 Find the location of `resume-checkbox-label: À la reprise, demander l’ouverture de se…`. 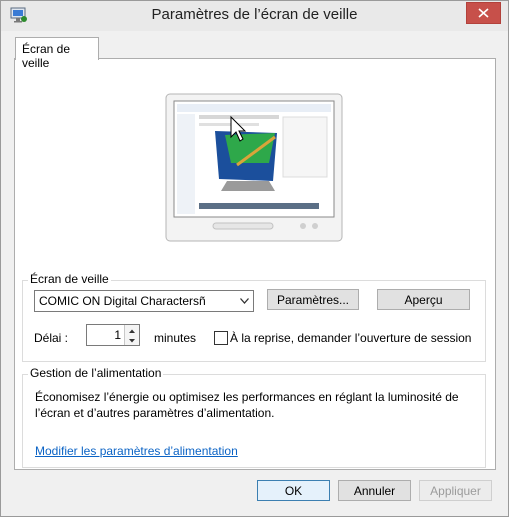

resume-checkbox-label: À la reprise, demander l’ouverture de se… is located at coordinates (350, 338).